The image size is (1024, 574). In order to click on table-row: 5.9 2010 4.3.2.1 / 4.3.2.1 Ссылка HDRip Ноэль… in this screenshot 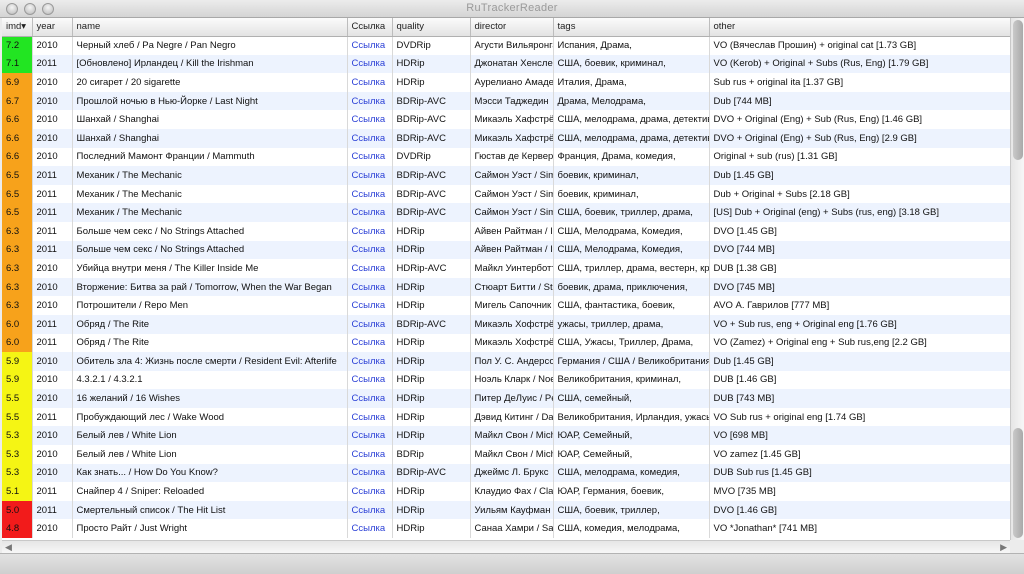, I will do `click(506, 380)`.